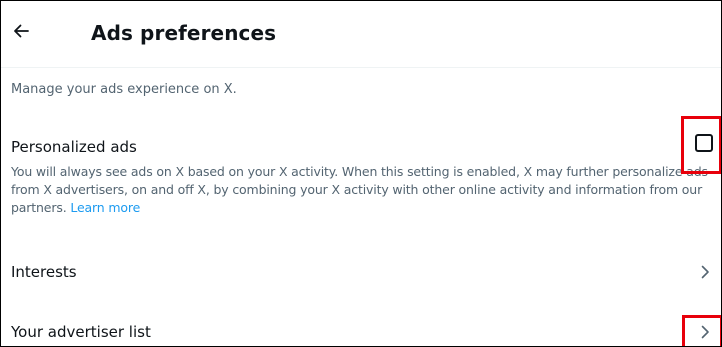 The width and height of the screenshot is (722, 347). Describe the element at coordinates (81, 332) in the screenshot. I see `advertiser-list-label: Your advertiser list` at that location.